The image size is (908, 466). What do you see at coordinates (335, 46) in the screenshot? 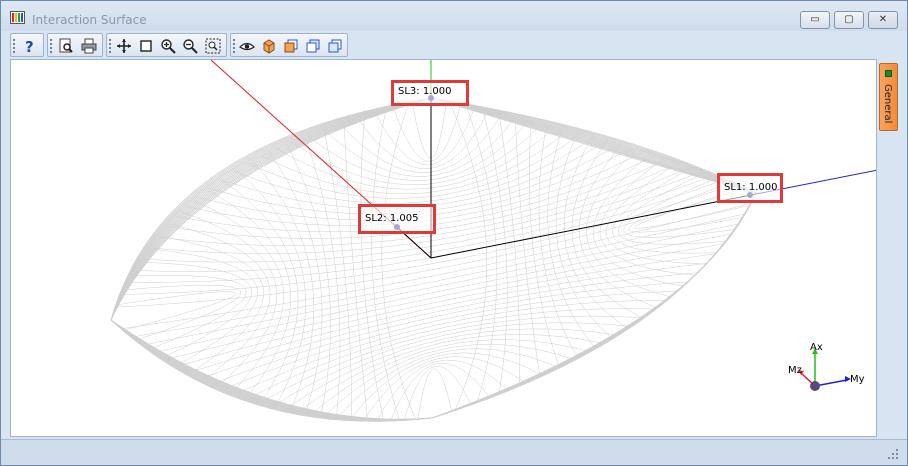
I see `view-top-icon` at bounding box center [335, 46].